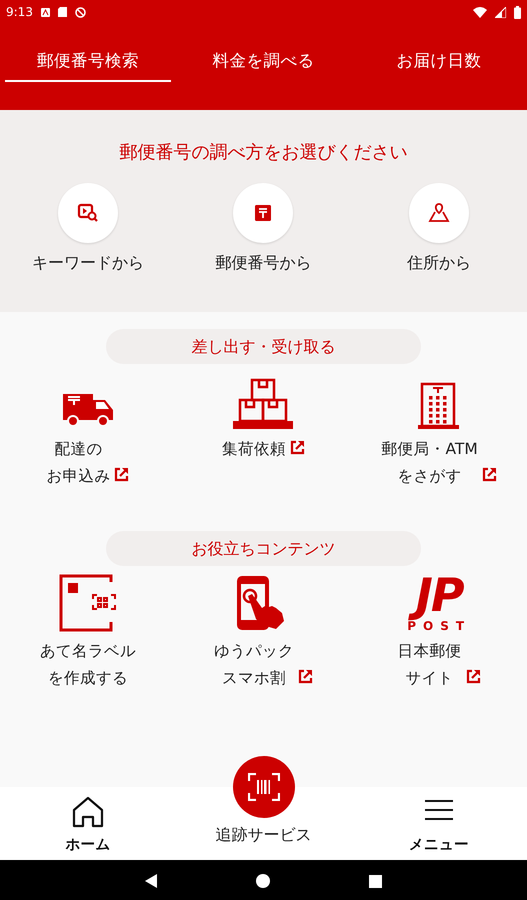 The height and width of the screenshot is (900, 527). What do you see at coordinates (517, 12) in the screenshot?
I see `battery-icon` at bounding box center [517, 12].